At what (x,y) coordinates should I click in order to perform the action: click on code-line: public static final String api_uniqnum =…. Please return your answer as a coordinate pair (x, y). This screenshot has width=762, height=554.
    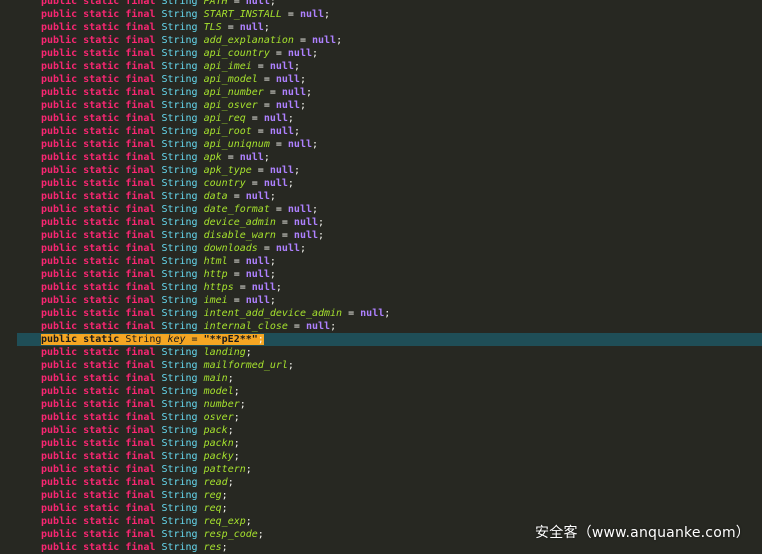
    Looking at the image, I should click on (381, 144).